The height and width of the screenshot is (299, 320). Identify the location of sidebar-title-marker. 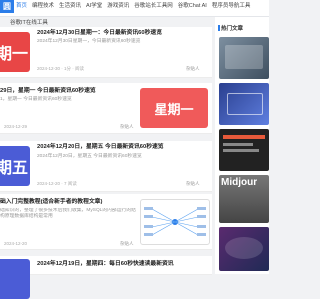
(219, 28).